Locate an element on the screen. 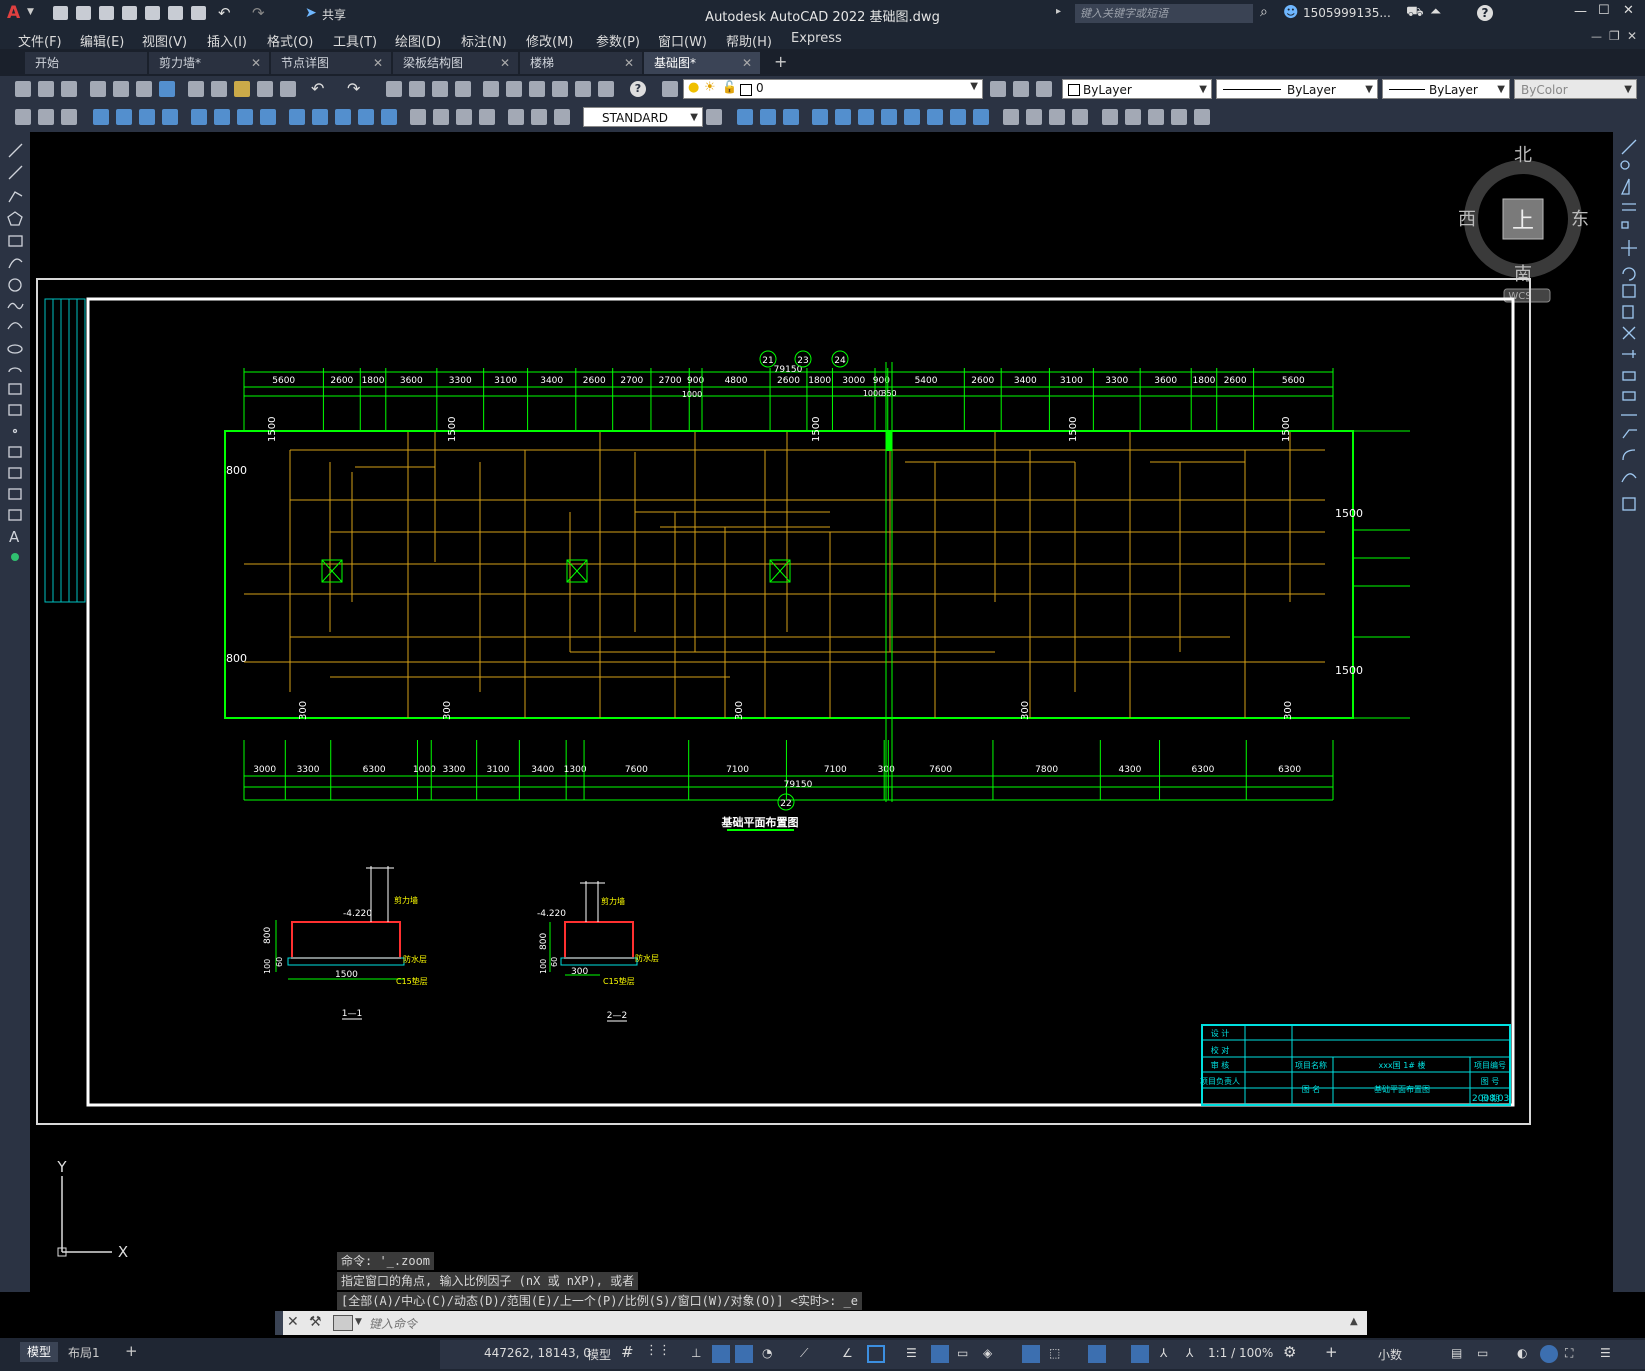 The height and width of the screenshot is (1371, 1645). layer-dropdown: ● ☀ 🔓 0 ▼ is located at coordinates (833, 89).